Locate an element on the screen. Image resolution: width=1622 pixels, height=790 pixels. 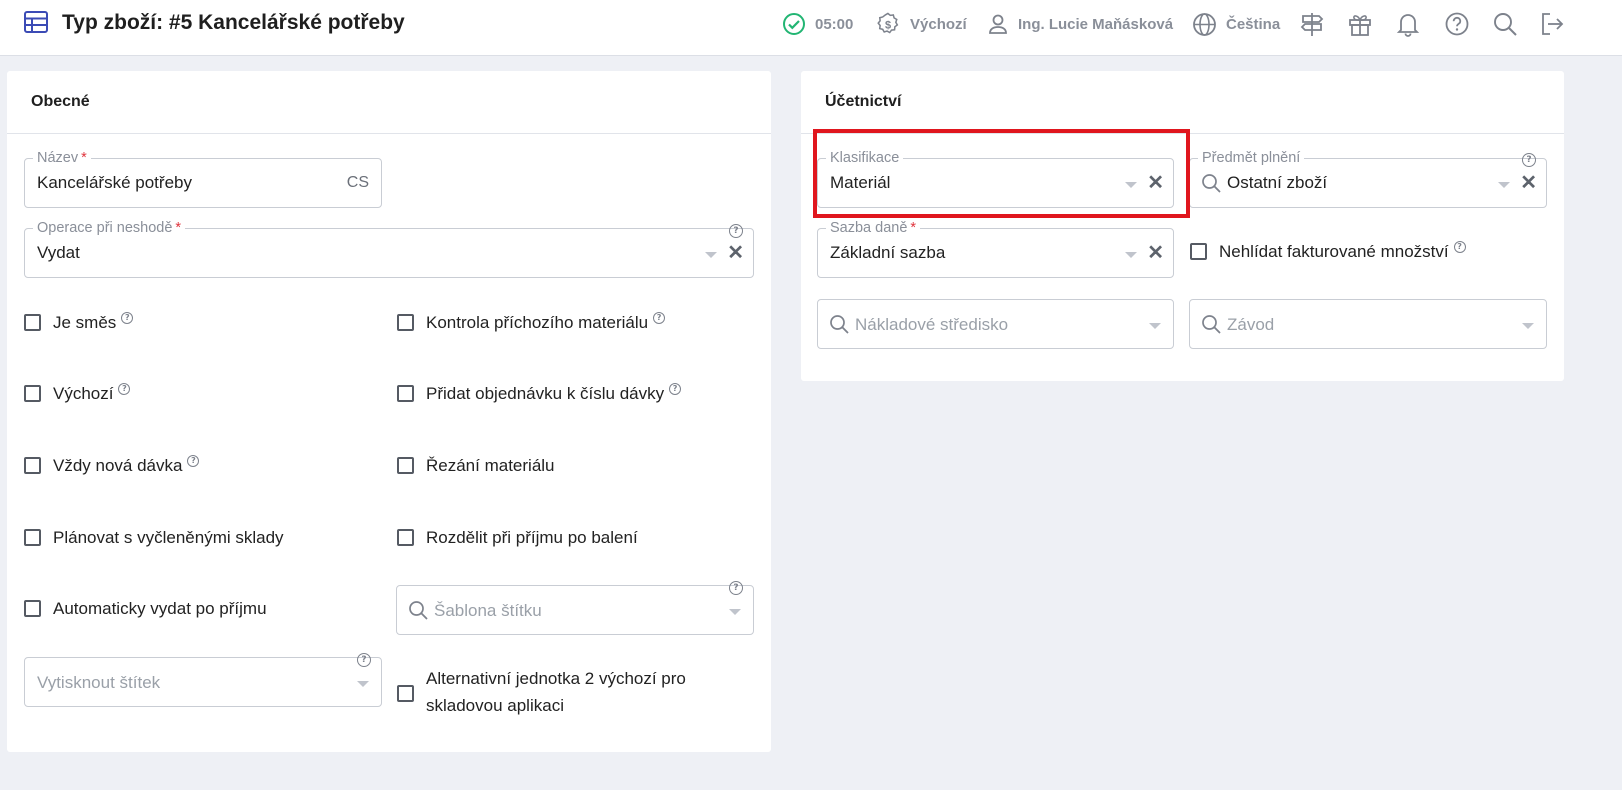
checkbox-label: Vždy nová dávka is located at coordinates (118, 465).